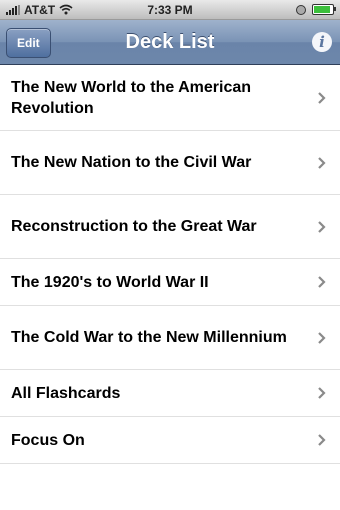  What do you see at coordinates (170, 393) in the screenshot?
I see `list-item: All Flashcards` at bounding box center [170, 393].